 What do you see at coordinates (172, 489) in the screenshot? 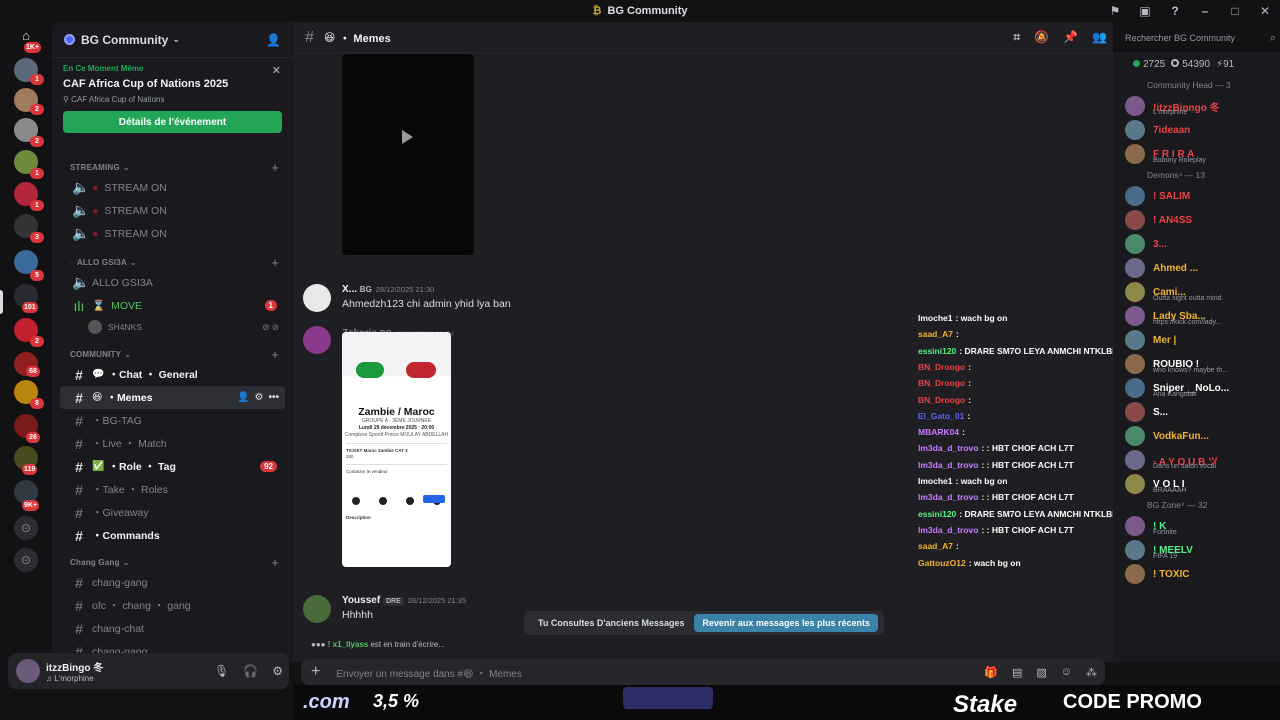
I see `channel-text: # ・ Take ・ Roles` at bounding box center [172, 489].